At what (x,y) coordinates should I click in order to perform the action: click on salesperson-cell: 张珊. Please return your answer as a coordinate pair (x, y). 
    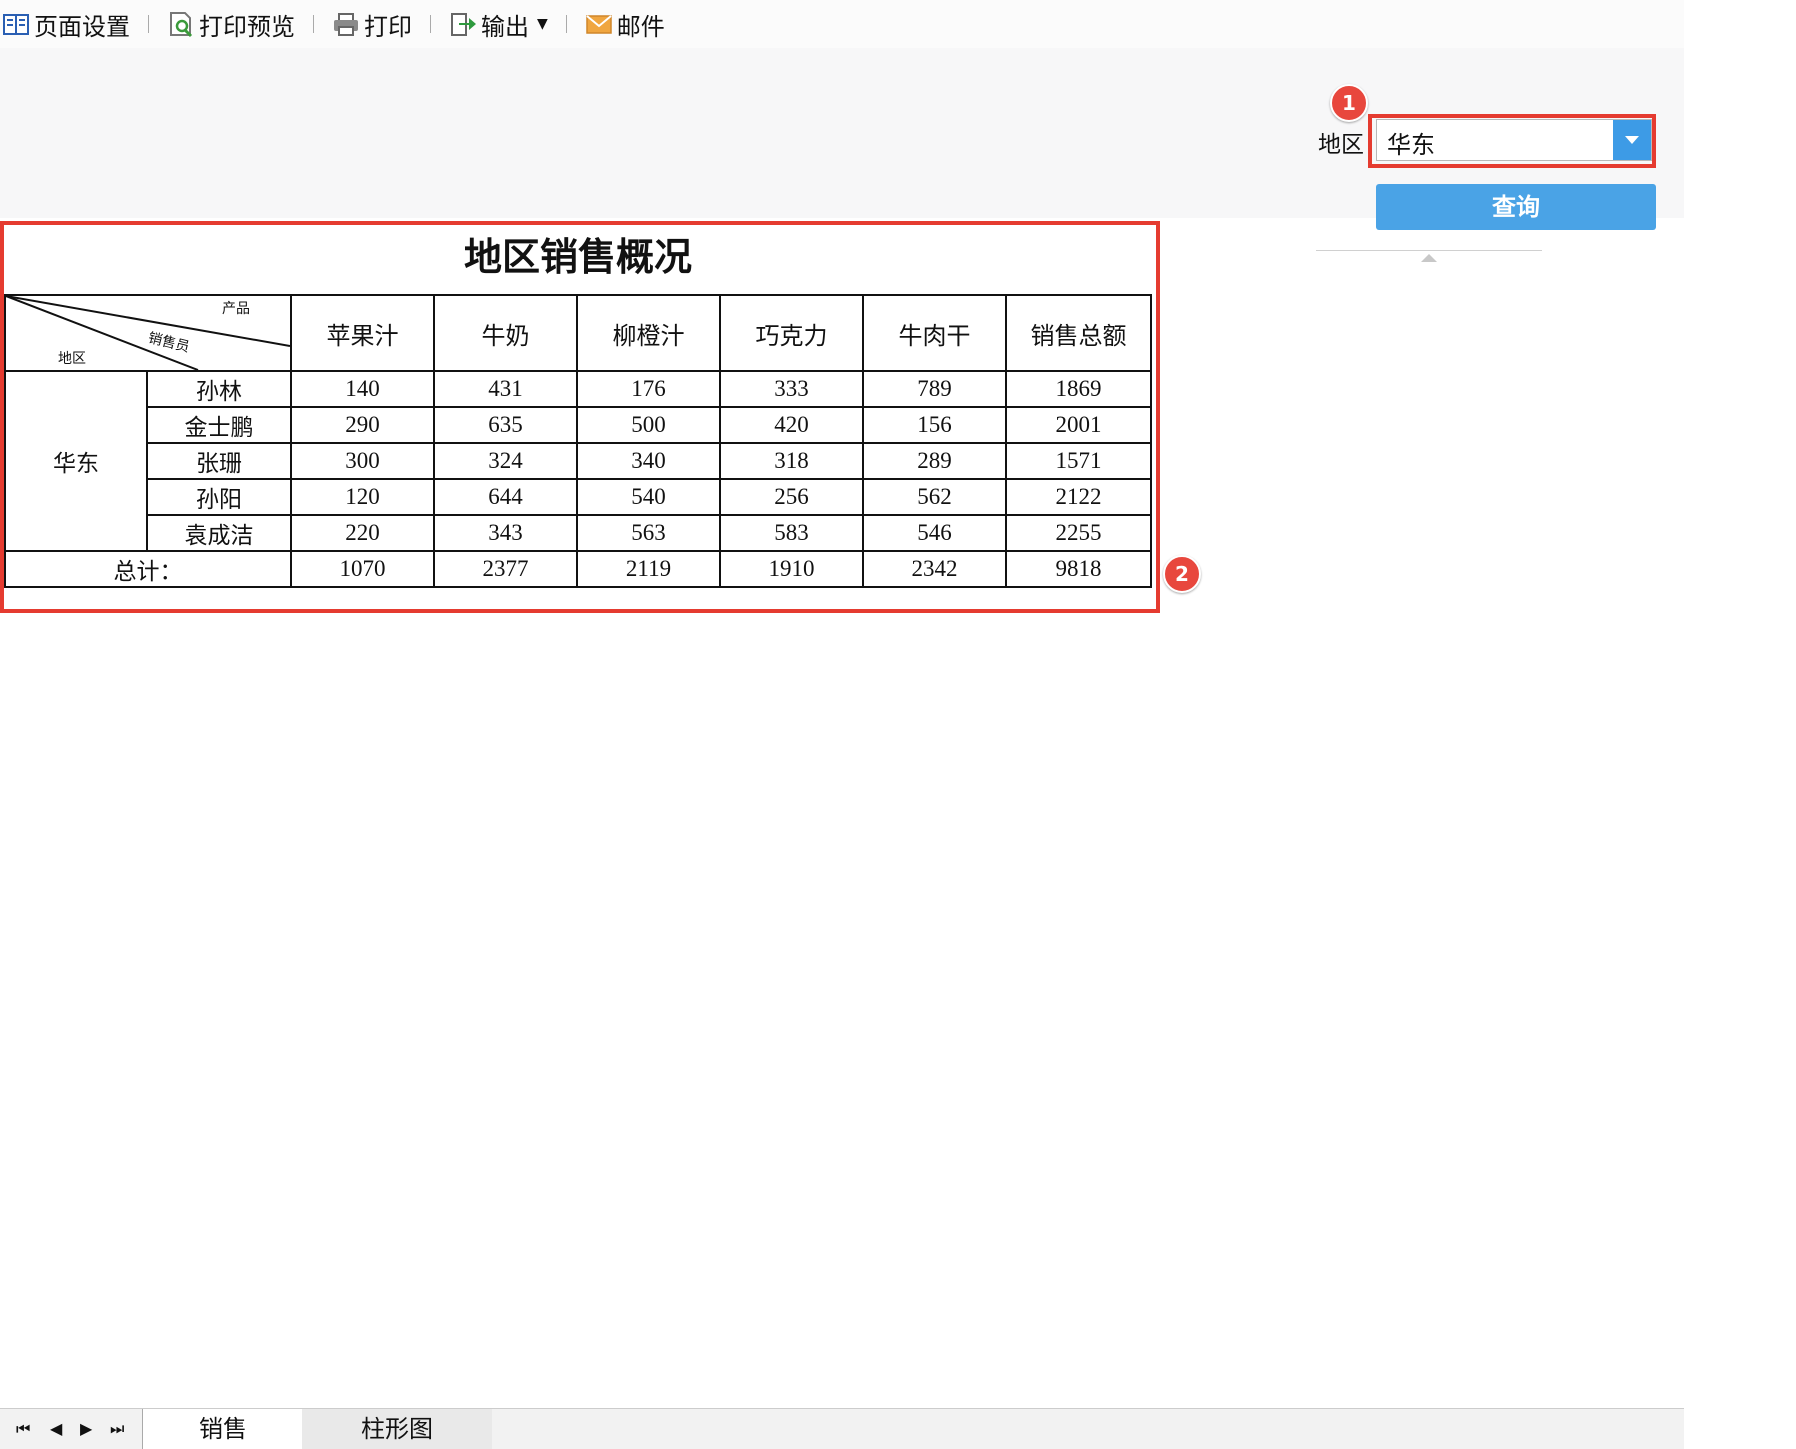
    Looking at the image, I should click on (219, 461).